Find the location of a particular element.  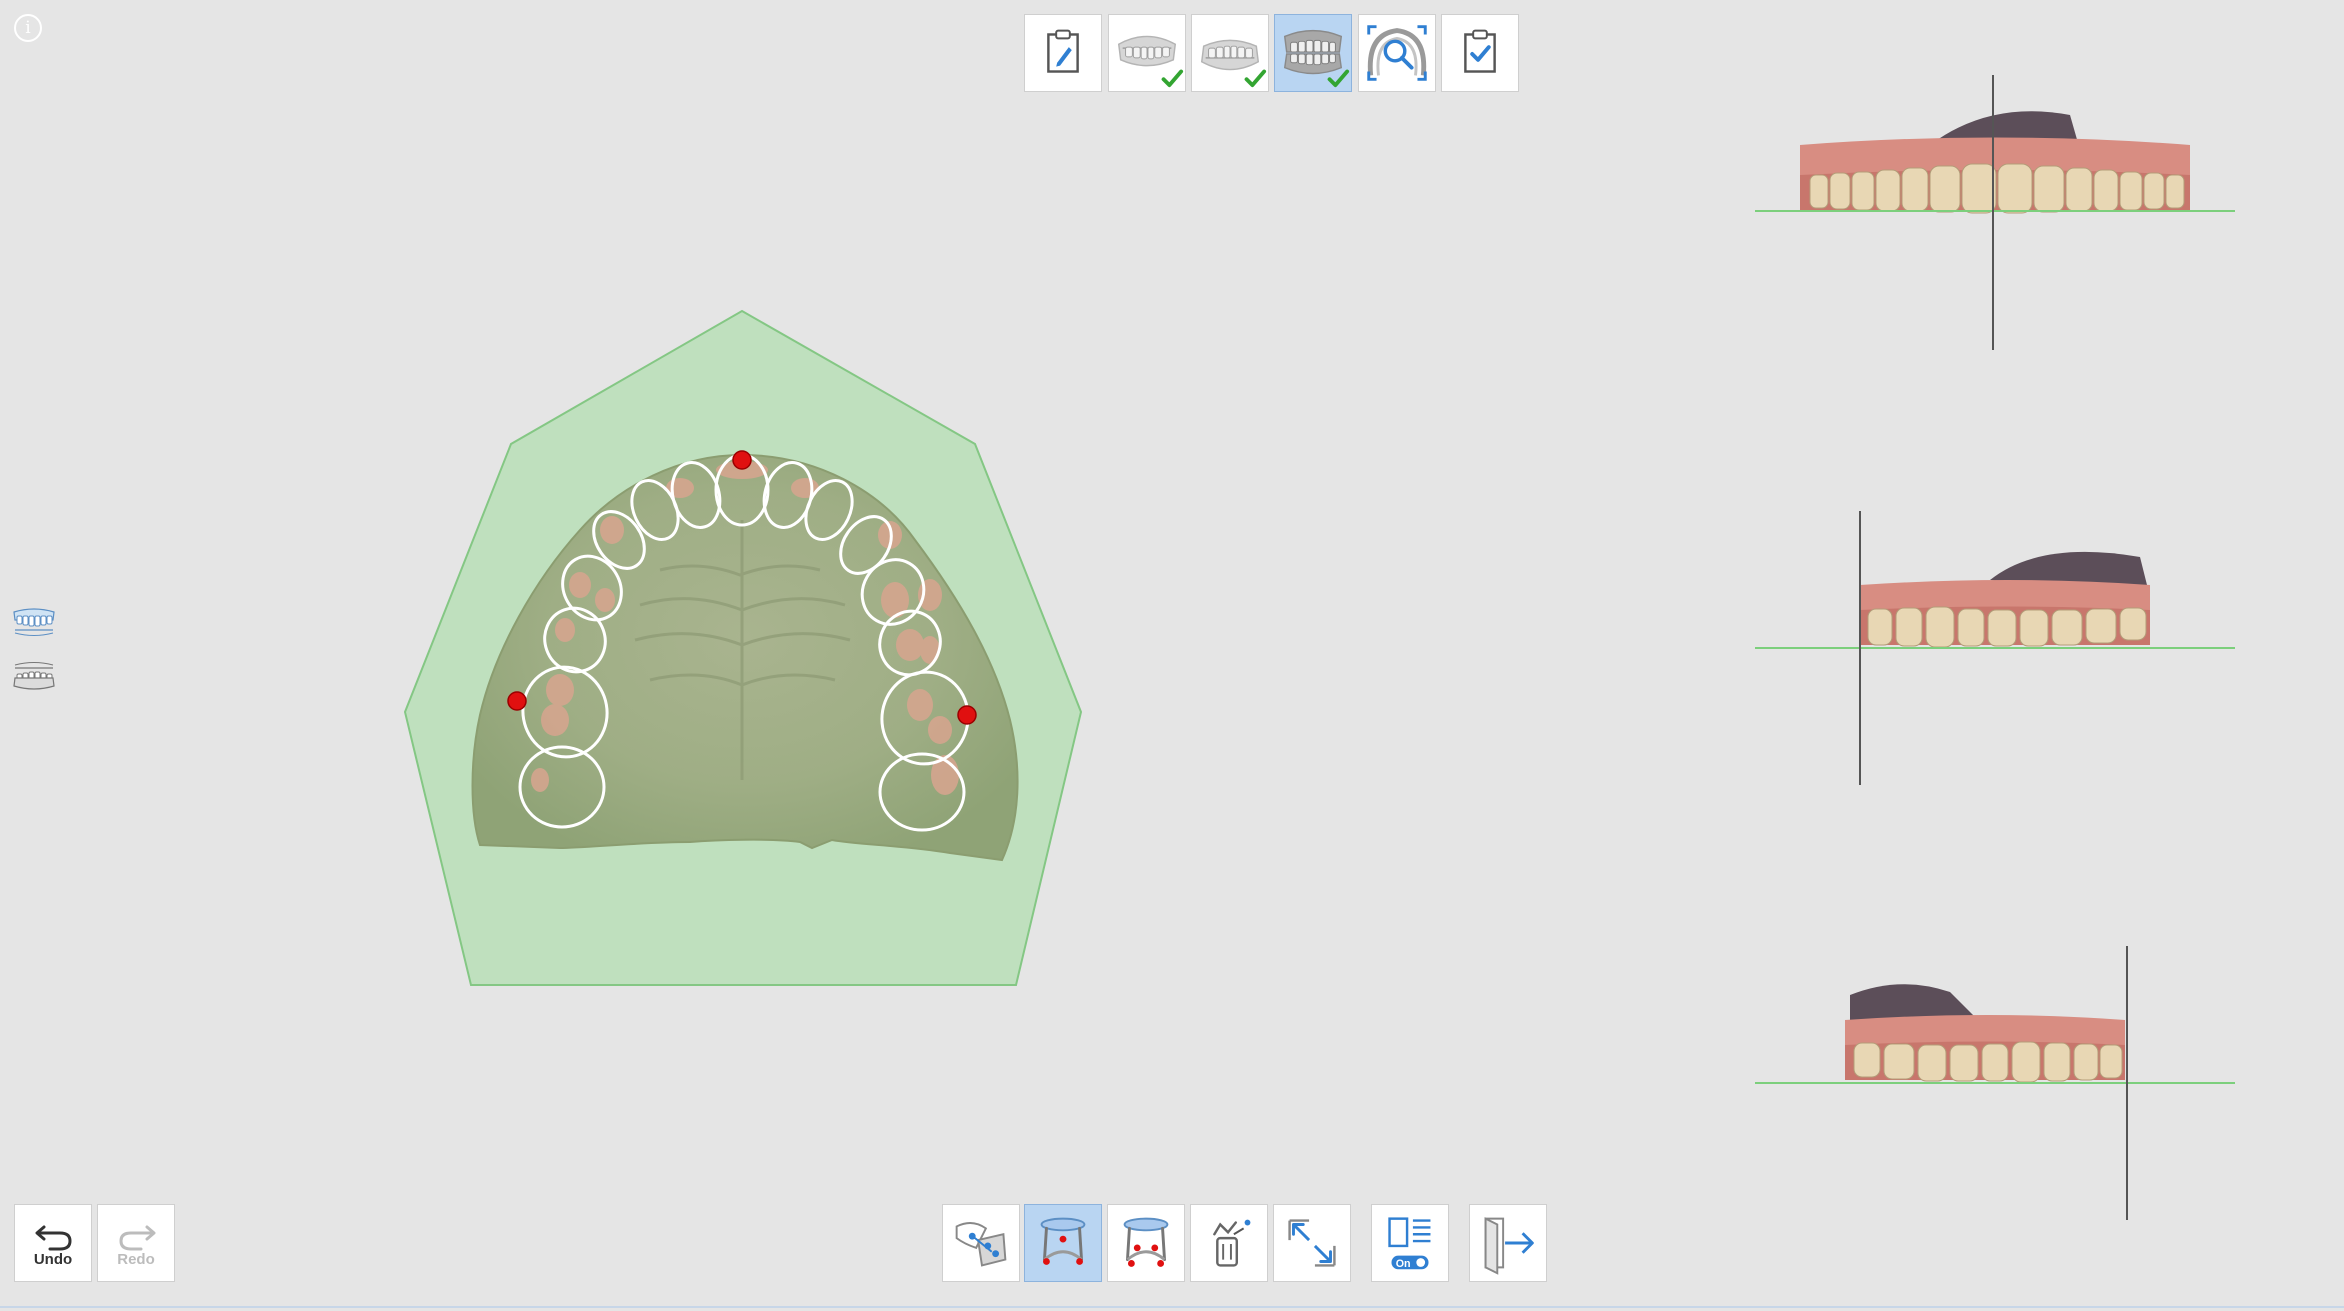

layout-toggle-label: On is located at coordinates (1403, 1264).